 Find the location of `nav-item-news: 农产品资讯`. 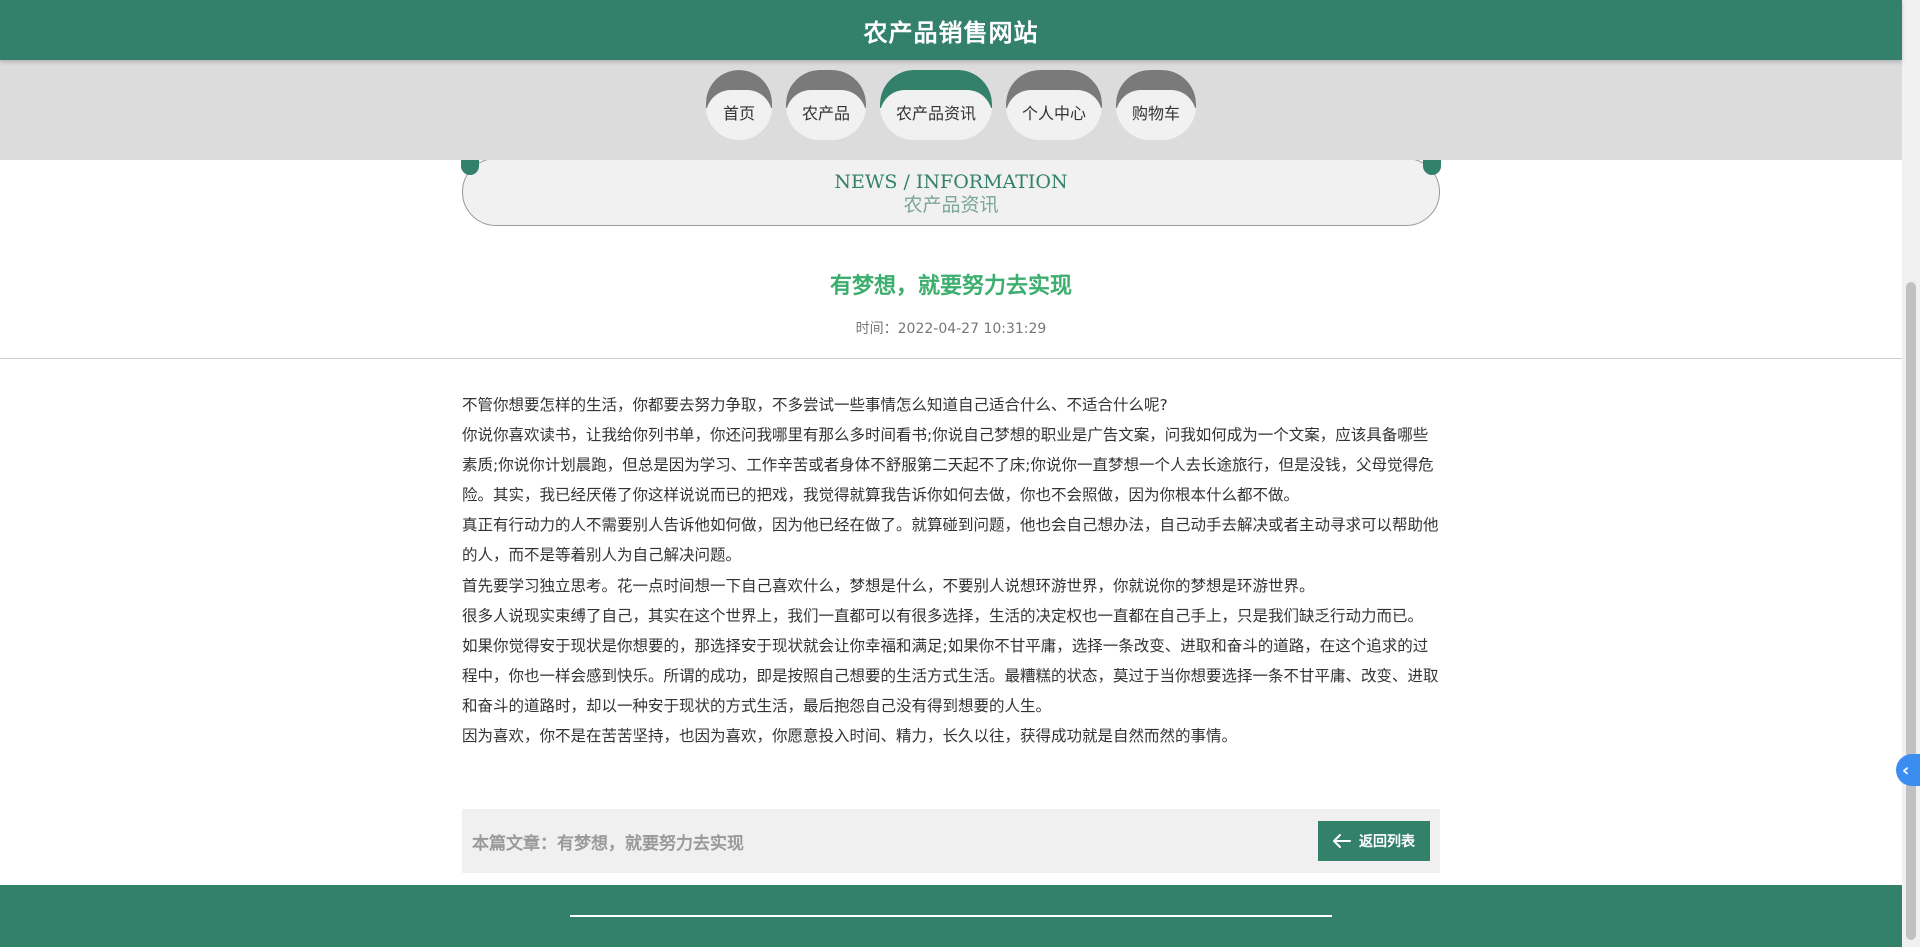

nav-item-news: 农产品资讯 is located at coordinates (935, 105).